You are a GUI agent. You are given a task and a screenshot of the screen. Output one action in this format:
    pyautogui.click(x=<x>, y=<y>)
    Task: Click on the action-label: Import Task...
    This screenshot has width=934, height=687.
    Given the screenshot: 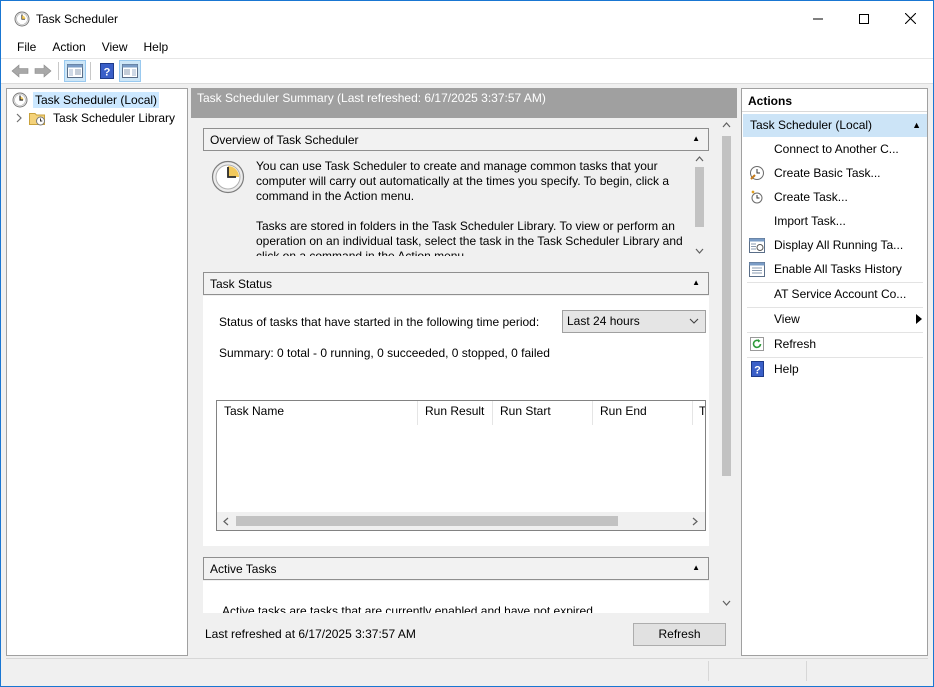 What is the action you would take?
    pyautogui.click(x=810, y=221)
    